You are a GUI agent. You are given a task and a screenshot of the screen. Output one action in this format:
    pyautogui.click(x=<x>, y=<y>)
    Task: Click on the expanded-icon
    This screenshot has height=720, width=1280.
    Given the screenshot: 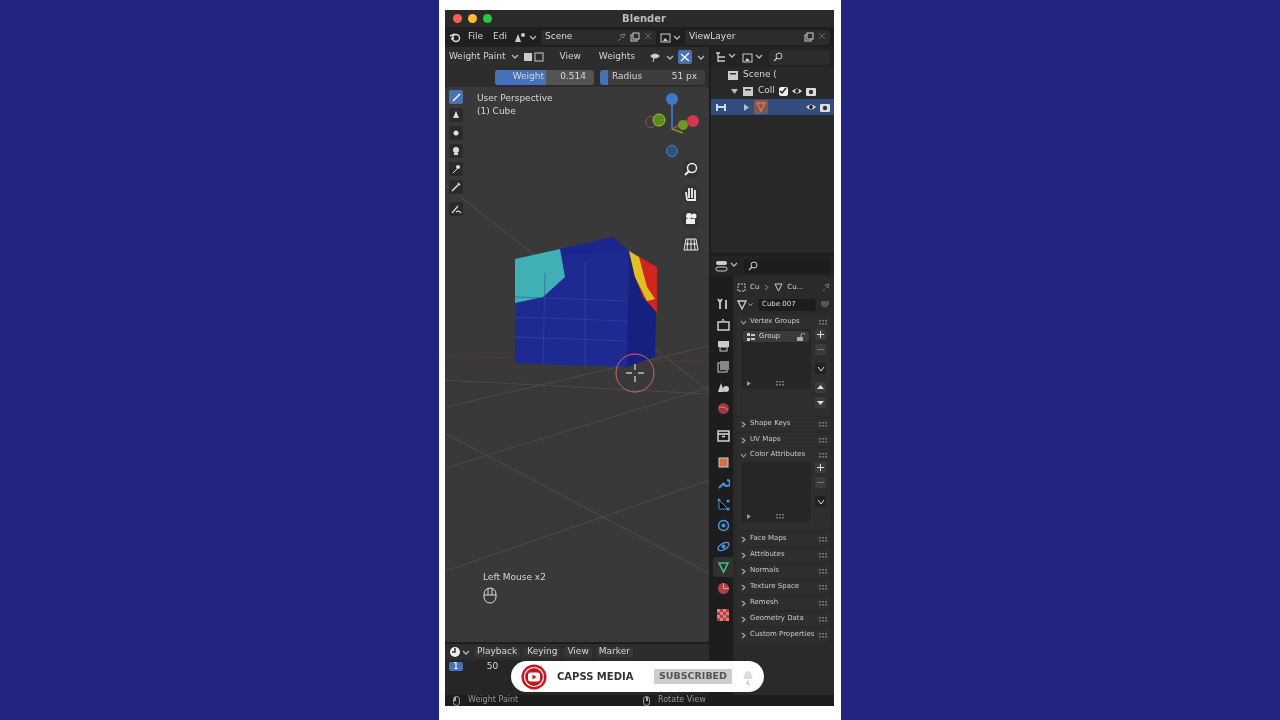 What is the action you would take?
    pyautogui.click(x=734, y=91)
    